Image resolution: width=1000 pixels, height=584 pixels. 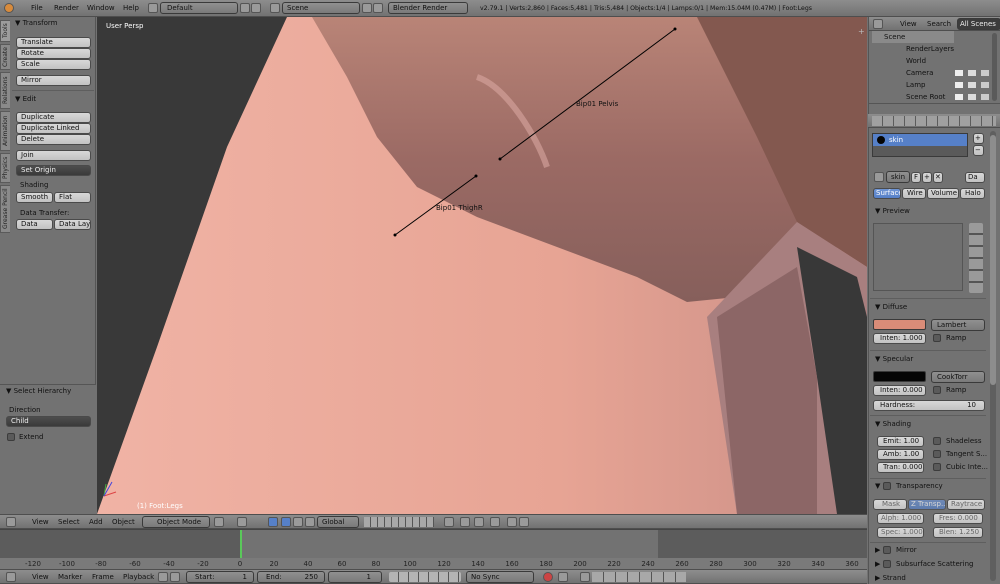 I want to click on flat-button: Flat, so click(x=72, y=197).